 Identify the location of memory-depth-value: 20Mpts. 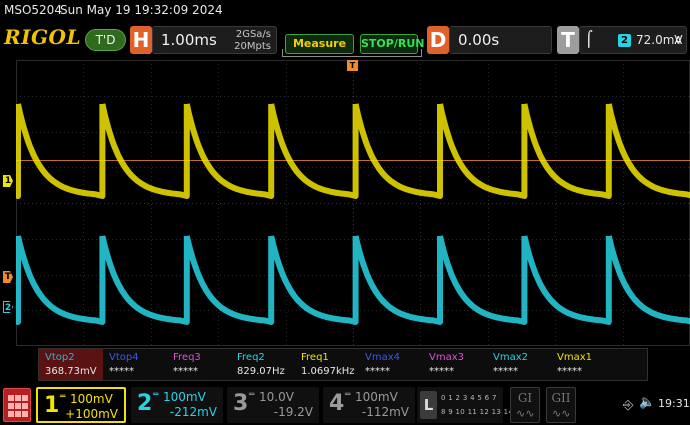
(252, 46).